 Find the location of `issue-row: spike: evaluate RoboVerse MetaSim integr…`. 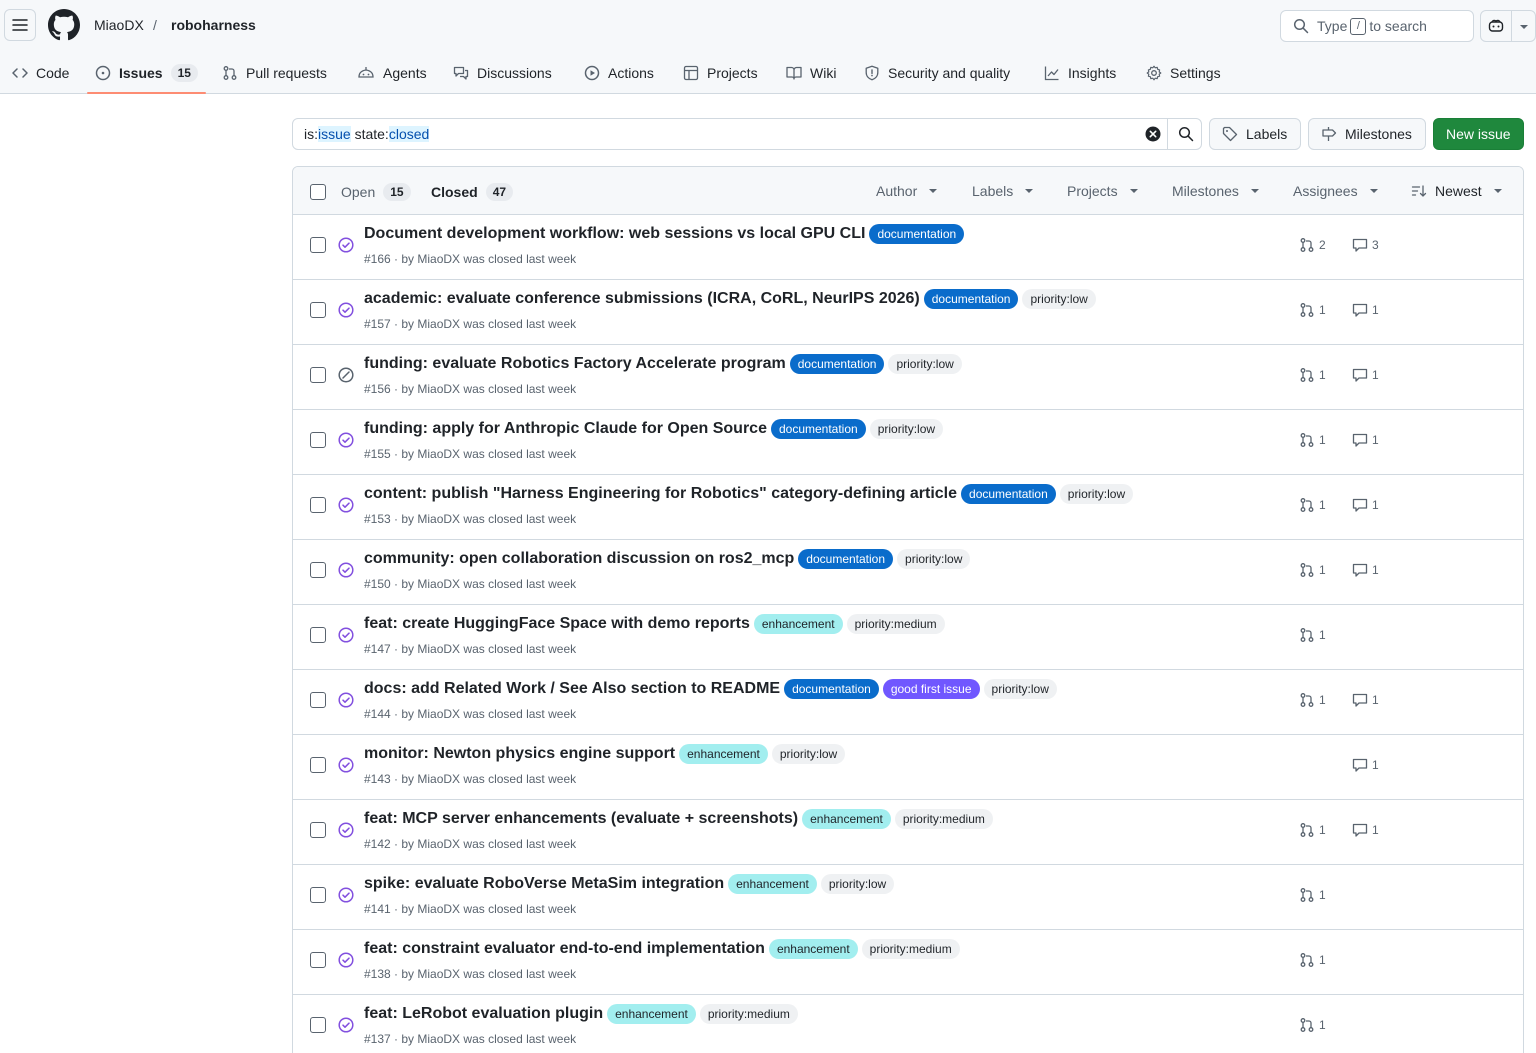

issue-row: spike: evaluate RoboVerse MetaSim integr… is located at coordinates (908, 897).